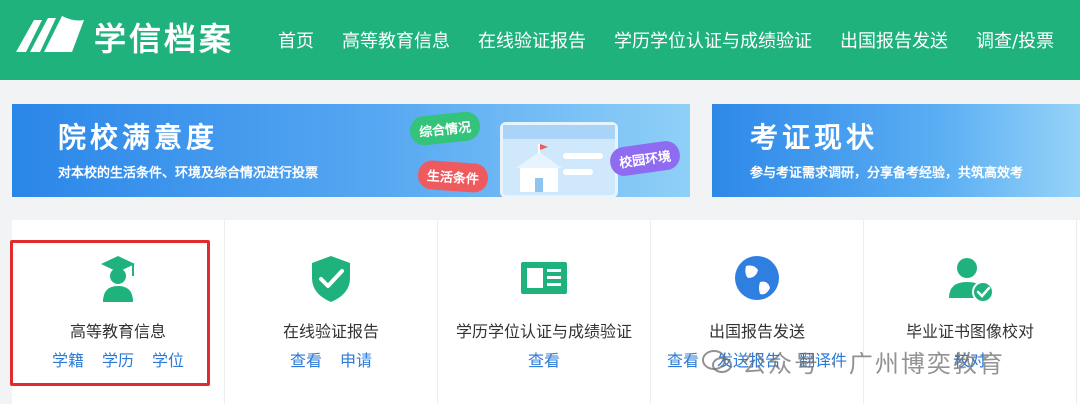  Describe the element at coordinates (717, 361) in the screenshot. I see `wechat-icon` at that location.